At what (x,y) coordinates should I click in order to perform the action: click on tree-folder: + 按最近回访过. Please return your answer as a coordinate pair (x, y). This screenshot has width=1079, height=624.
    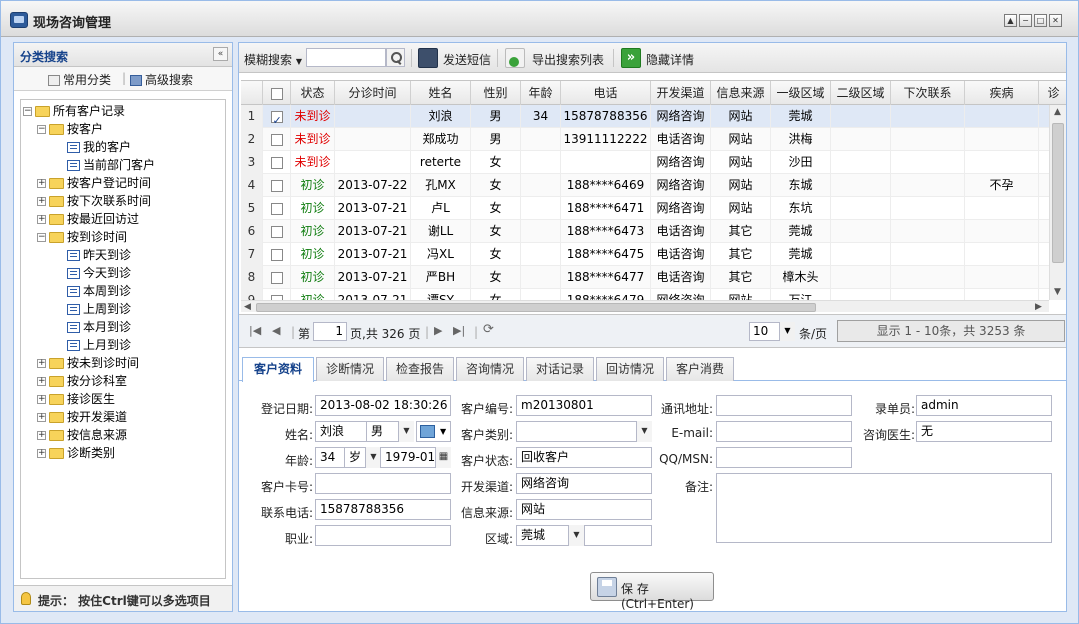
    Looking at the image, I should click on (88, 219).